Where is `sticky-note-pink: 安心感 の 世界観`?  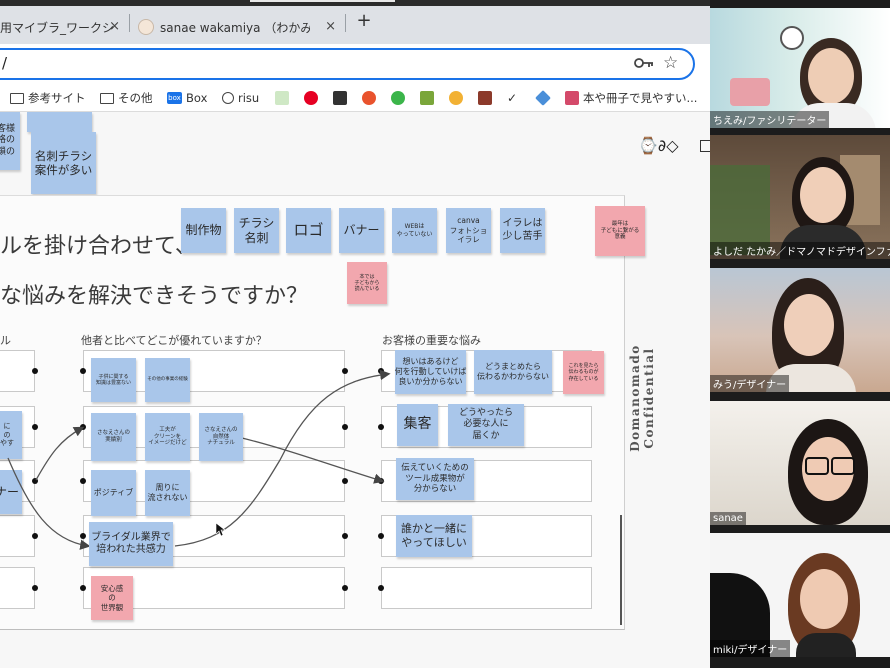
sticky-note-pink: 安心感 の 世界観 is located at coordinates (112, 598).